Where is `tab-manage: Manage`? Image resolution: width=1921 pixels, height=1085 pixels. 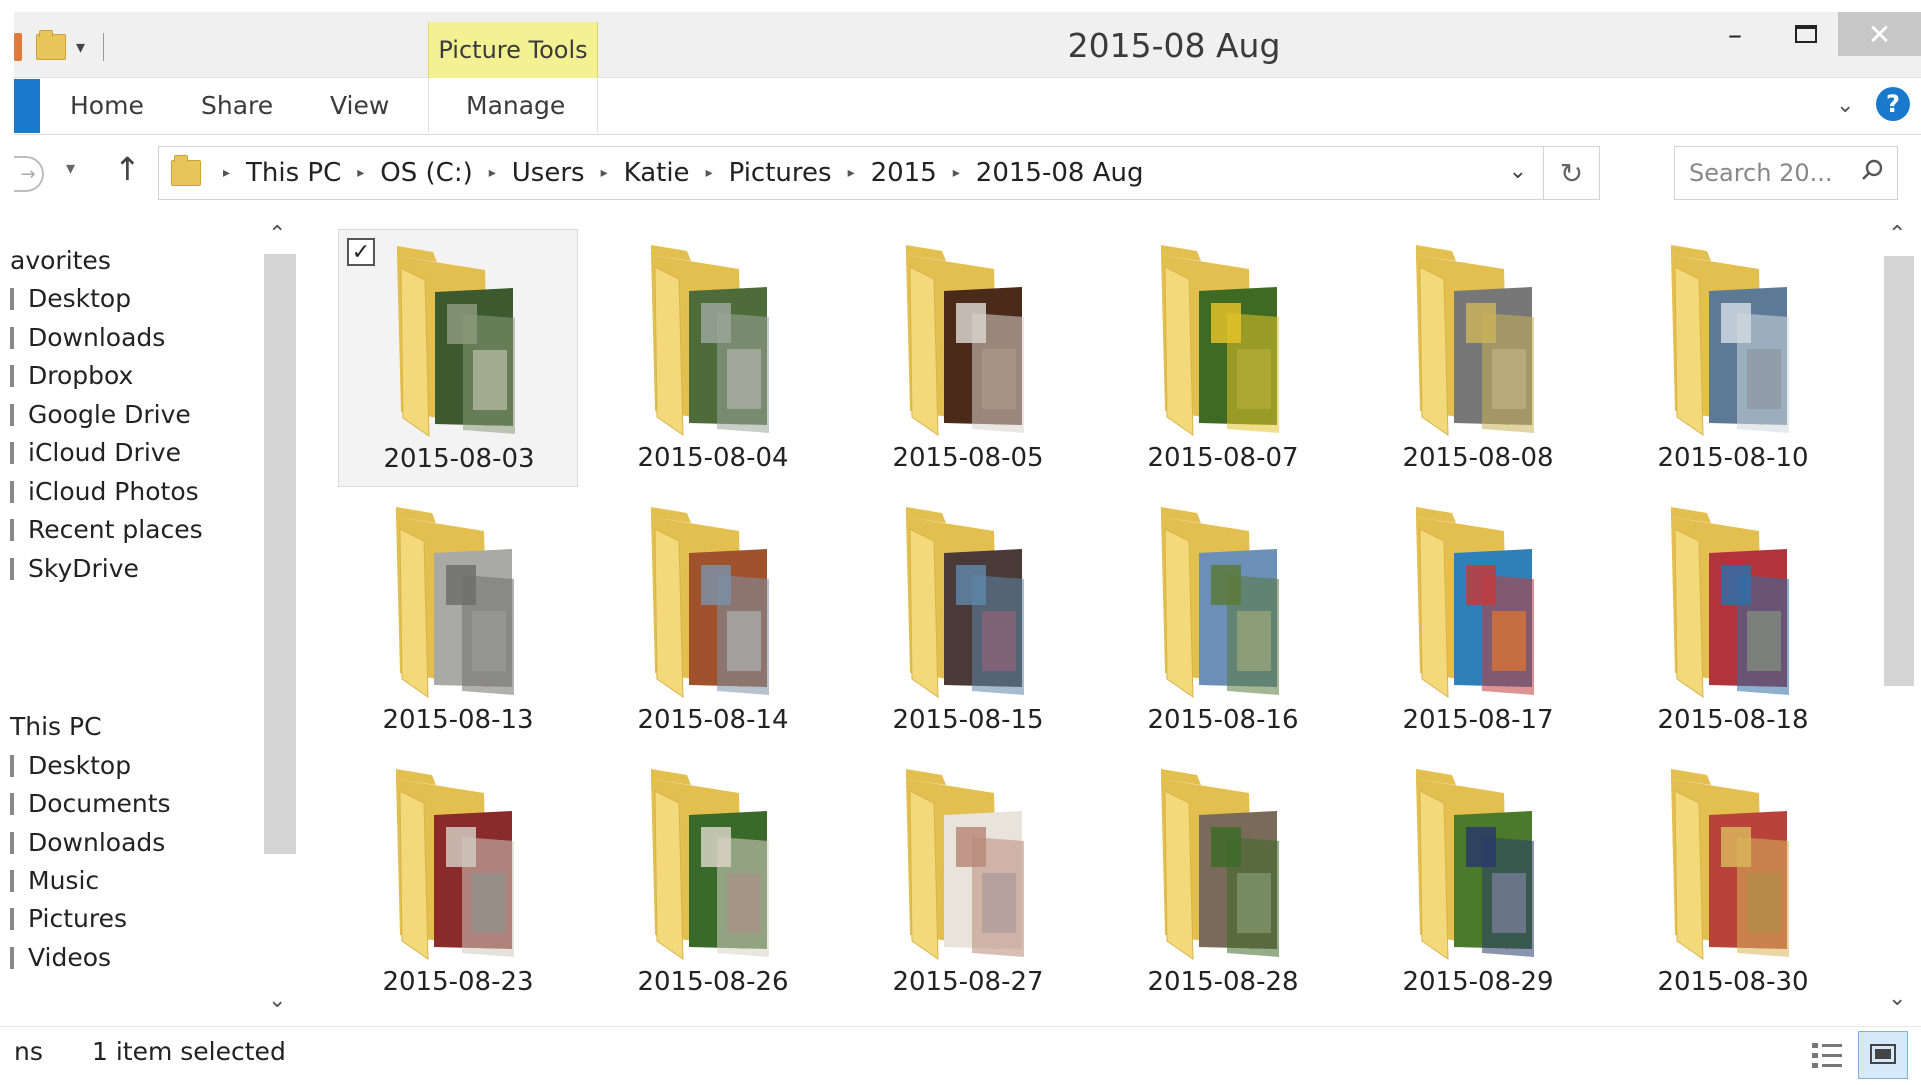
tab-manage: Manage is located at coordinates (515, 105).